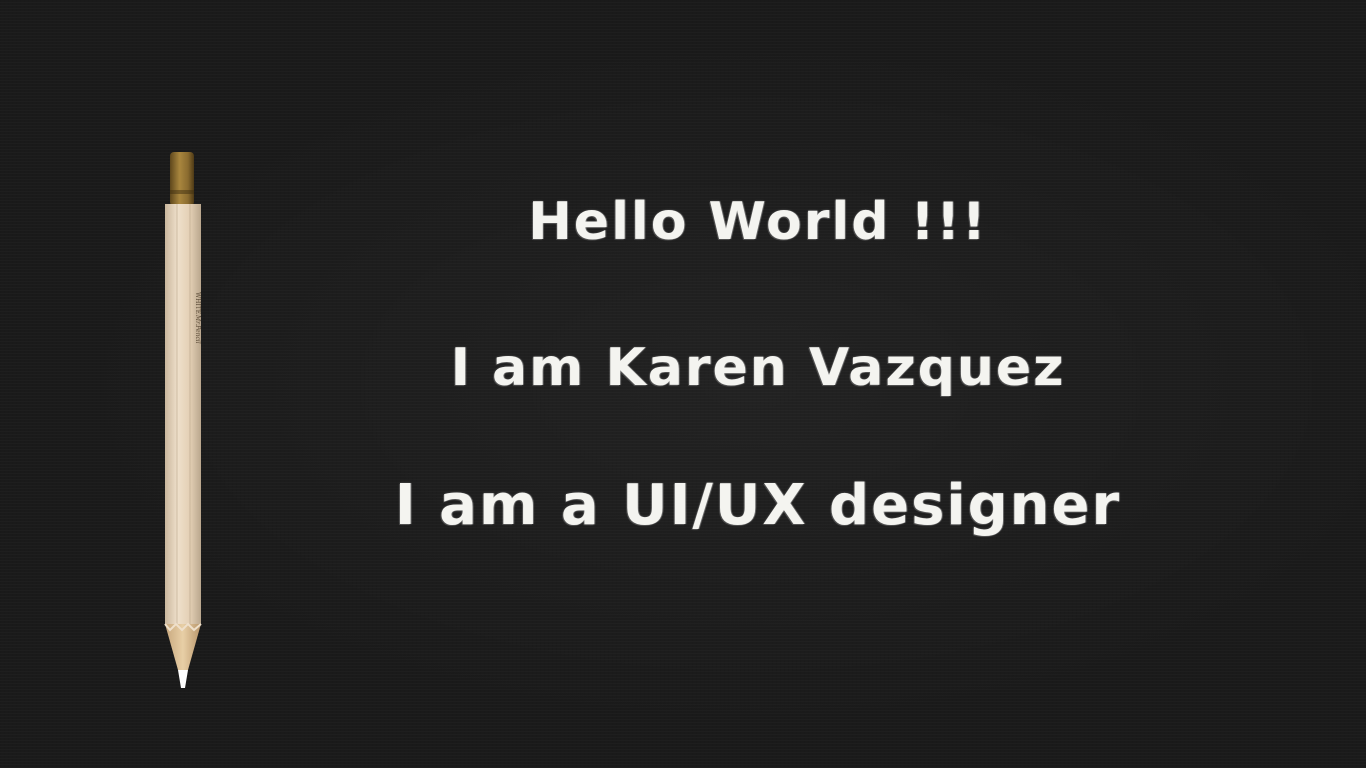  Describe the element at coordinates (758, 368) in the screenshot. I see `intro-heading: I am Karen Vazquez` at that location.